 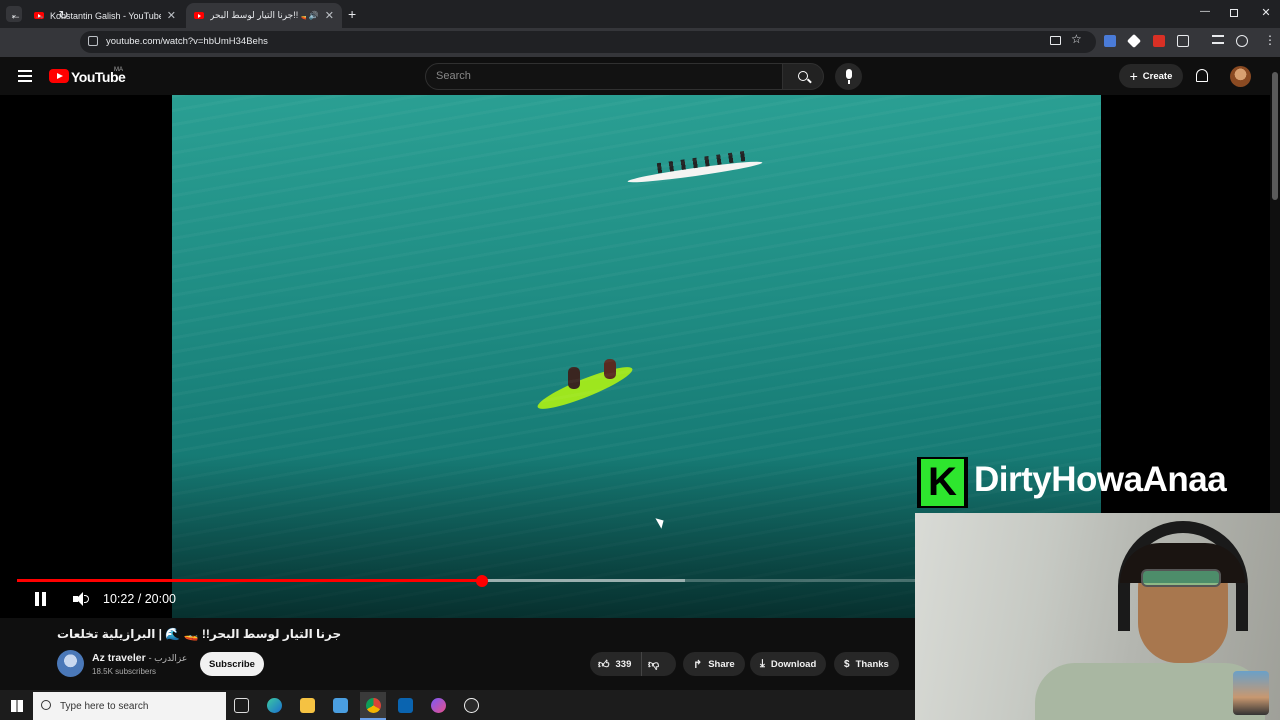 I want to click on tab-active-video: جرنا التيار لوسط البحر!! 🚤 🌊 🔊 ✕, so click(x=264, y=15).